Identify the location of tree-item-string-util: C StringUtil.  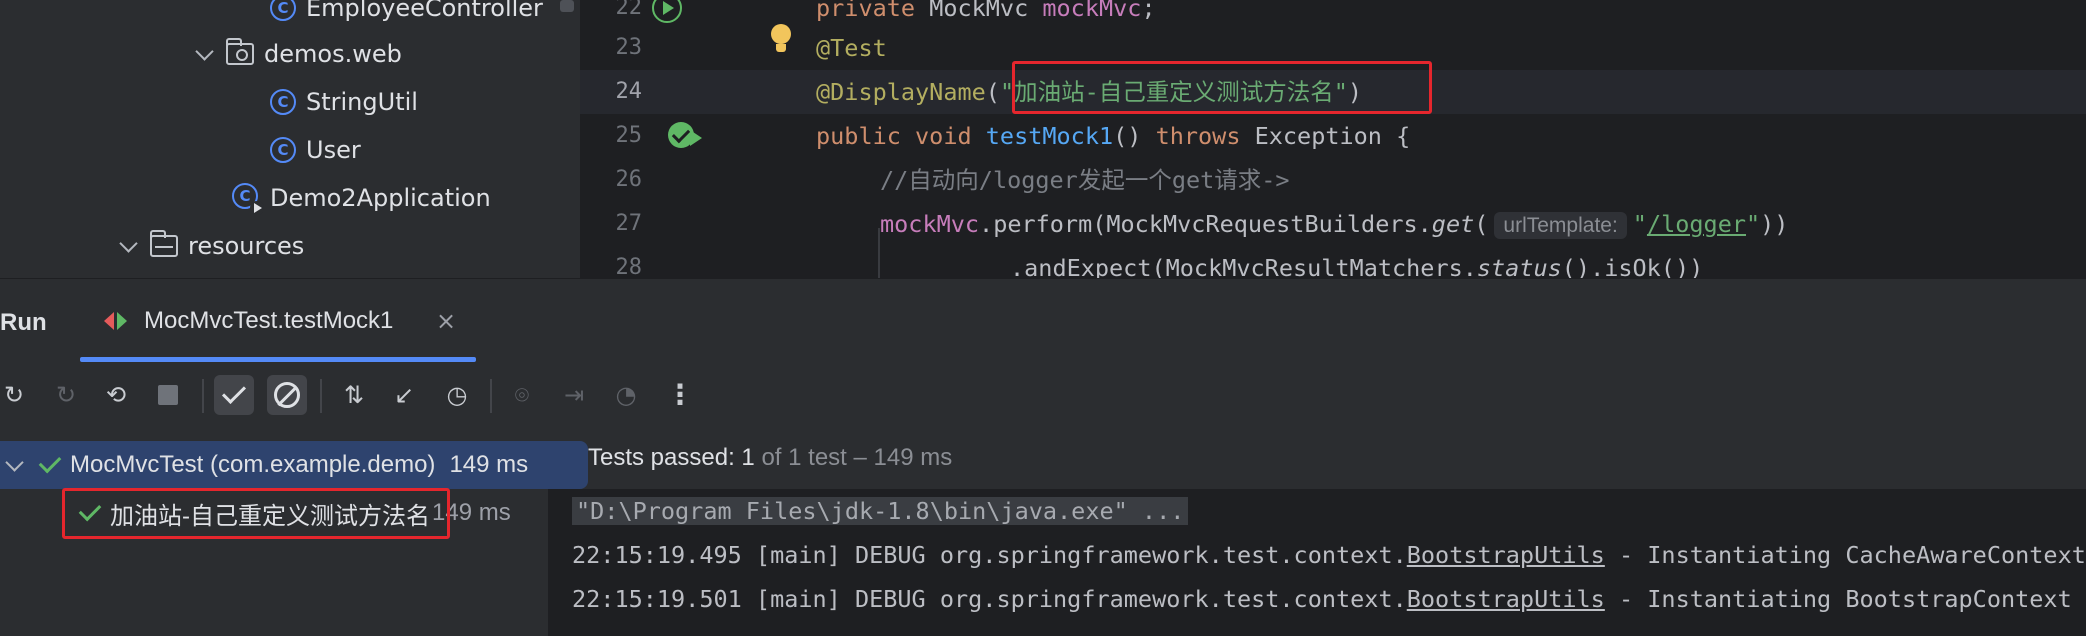
(344, 102).